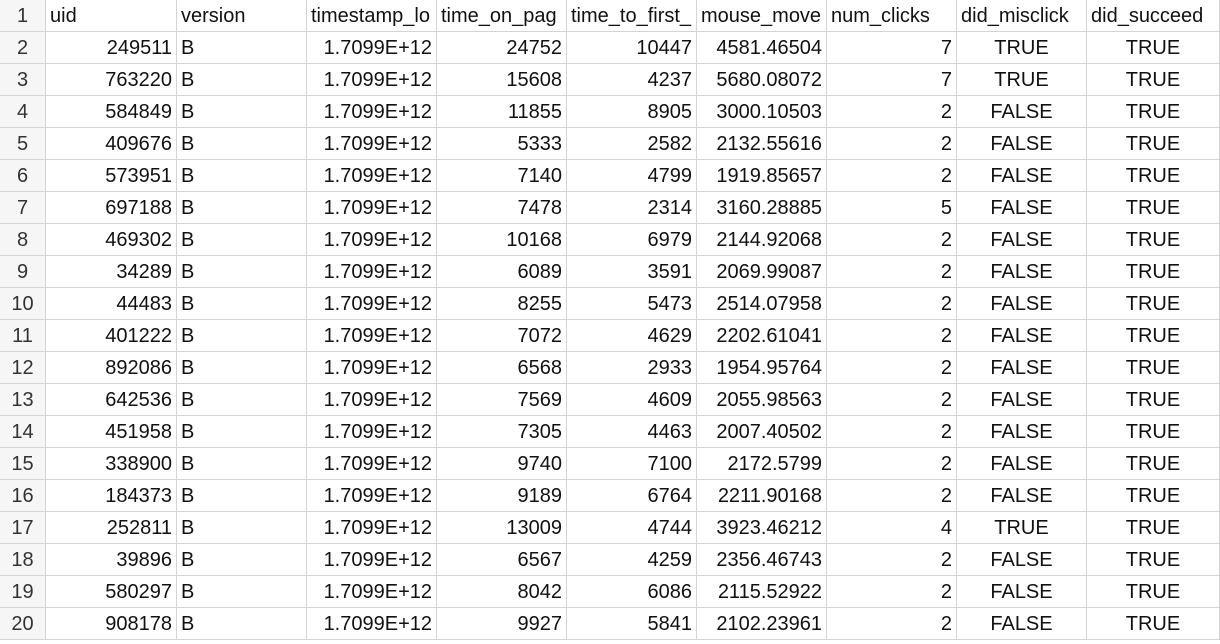 Image resolution: width=1220 pixels, height=644 pixels. What do you see at coordinates (502, 240) in the screenshot?
I see `table-cell: 10168` at bounding box center [502, 240].